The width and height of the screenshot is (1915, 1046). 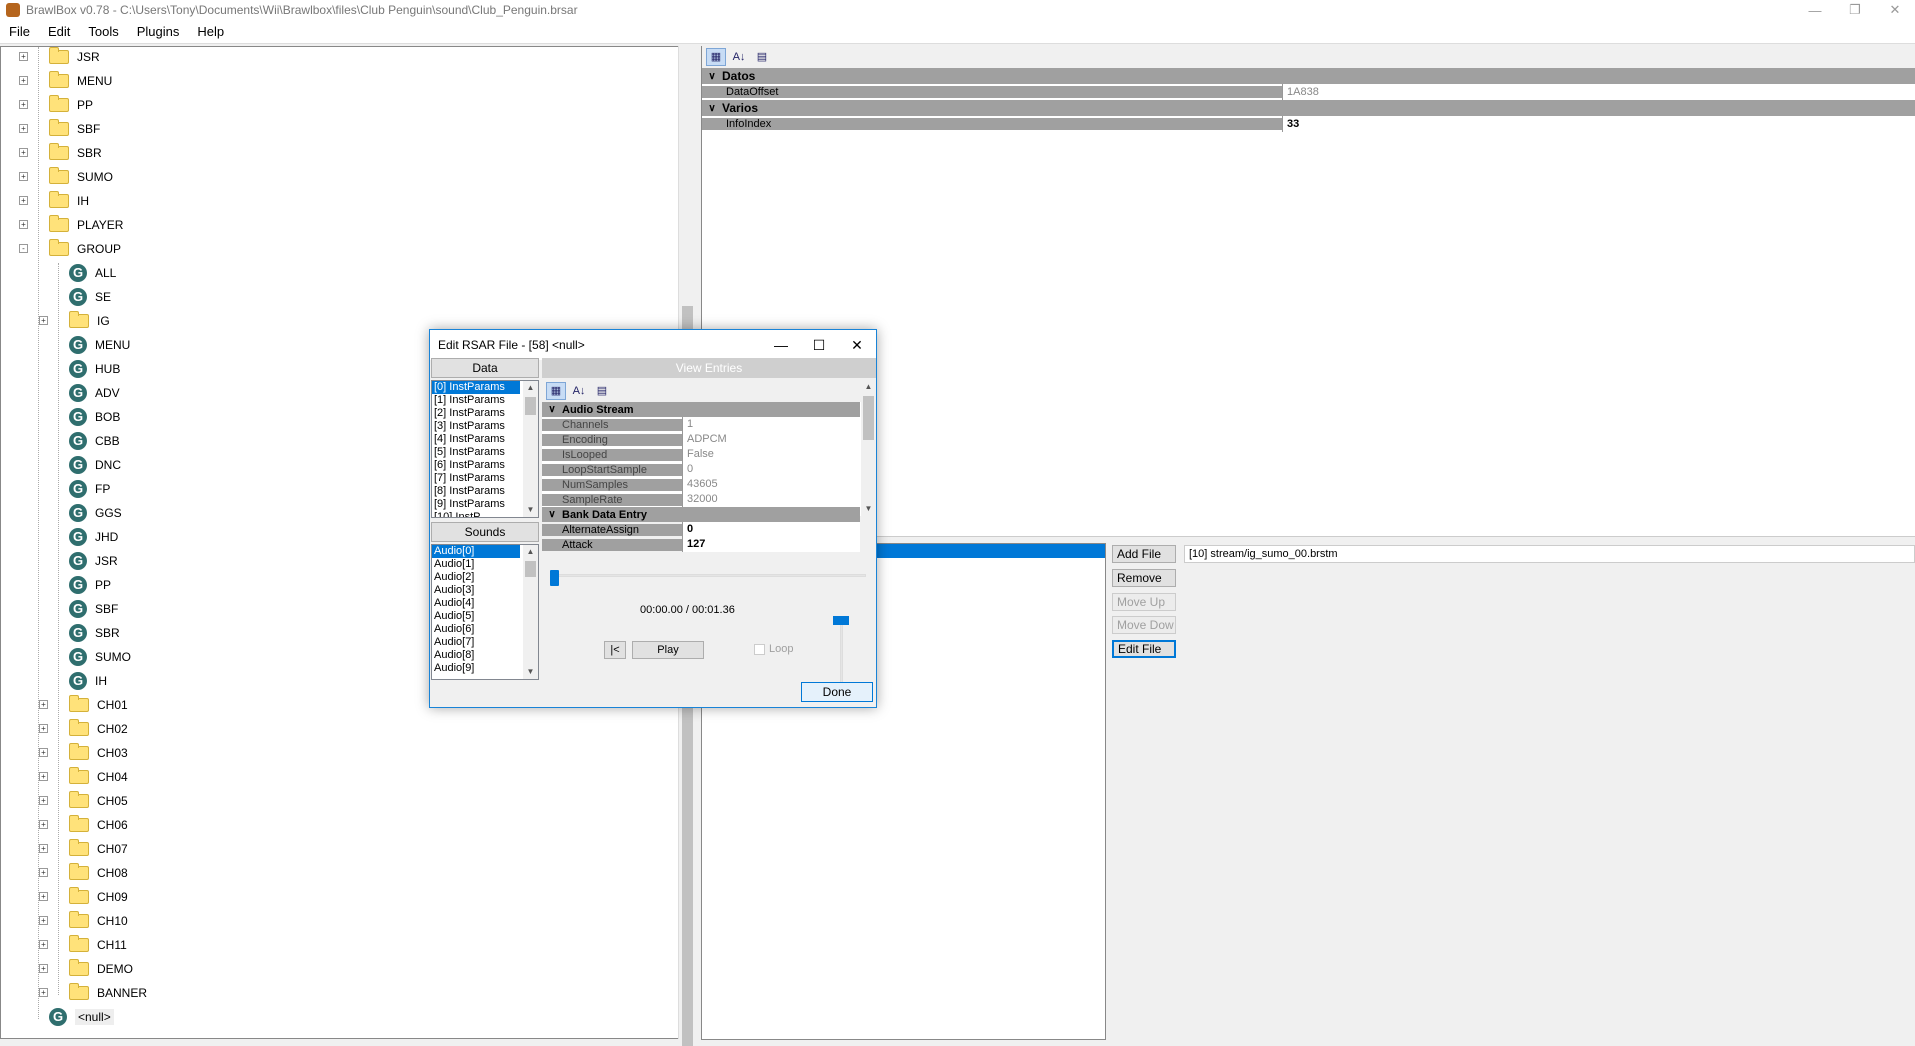 I want to click on tree-node: G ADV, so click(x=94, y=393).